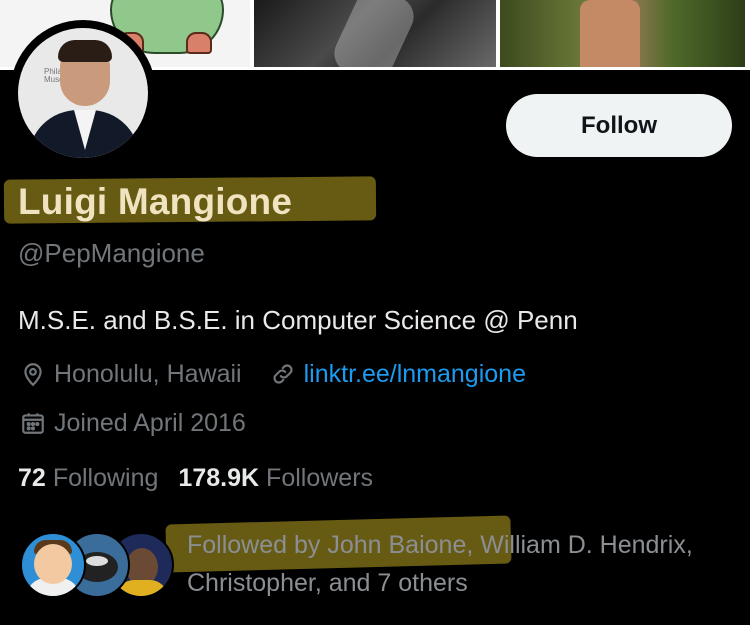 The image size is (750, 625). What do you see at coordinates (415, 374) in the screenshot?
I see `profile-link: linktr.ee/lnmangione` at bounding box center [415, 374].